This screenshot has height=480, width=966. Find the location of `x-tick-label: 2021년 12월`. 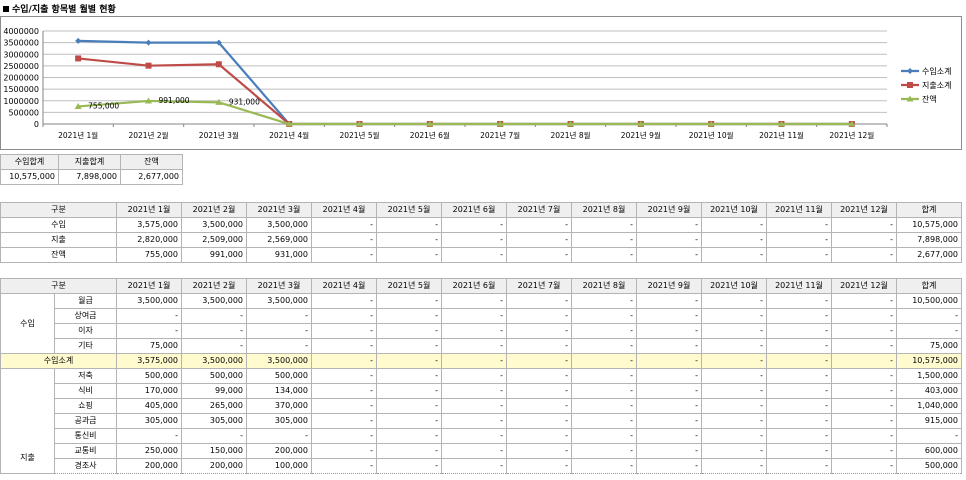

x-tick-label: 2021년 12월 is located at coordinates (851, 135).